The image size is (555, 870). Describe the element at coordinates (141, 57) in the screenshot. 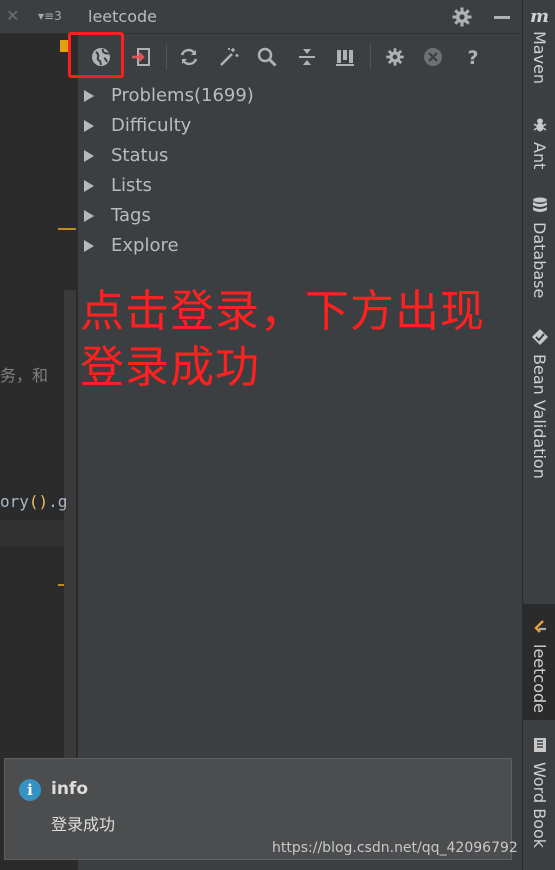

I see `logout-icon` at that location.